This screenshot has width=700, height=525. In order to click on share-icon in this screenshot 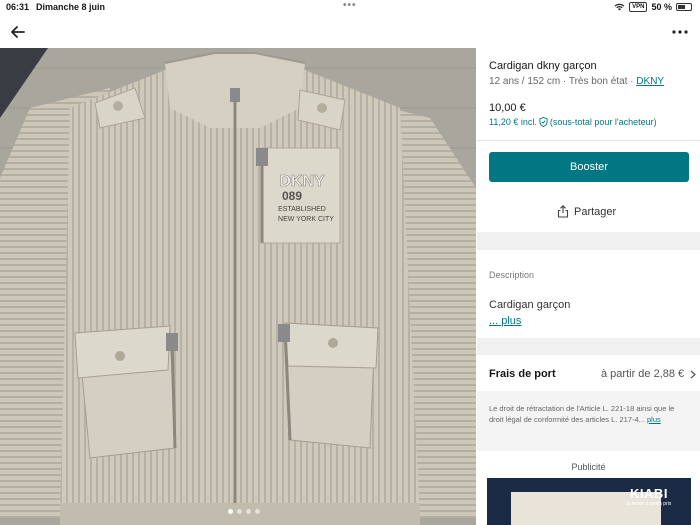, I will do `click(563, 211)`.